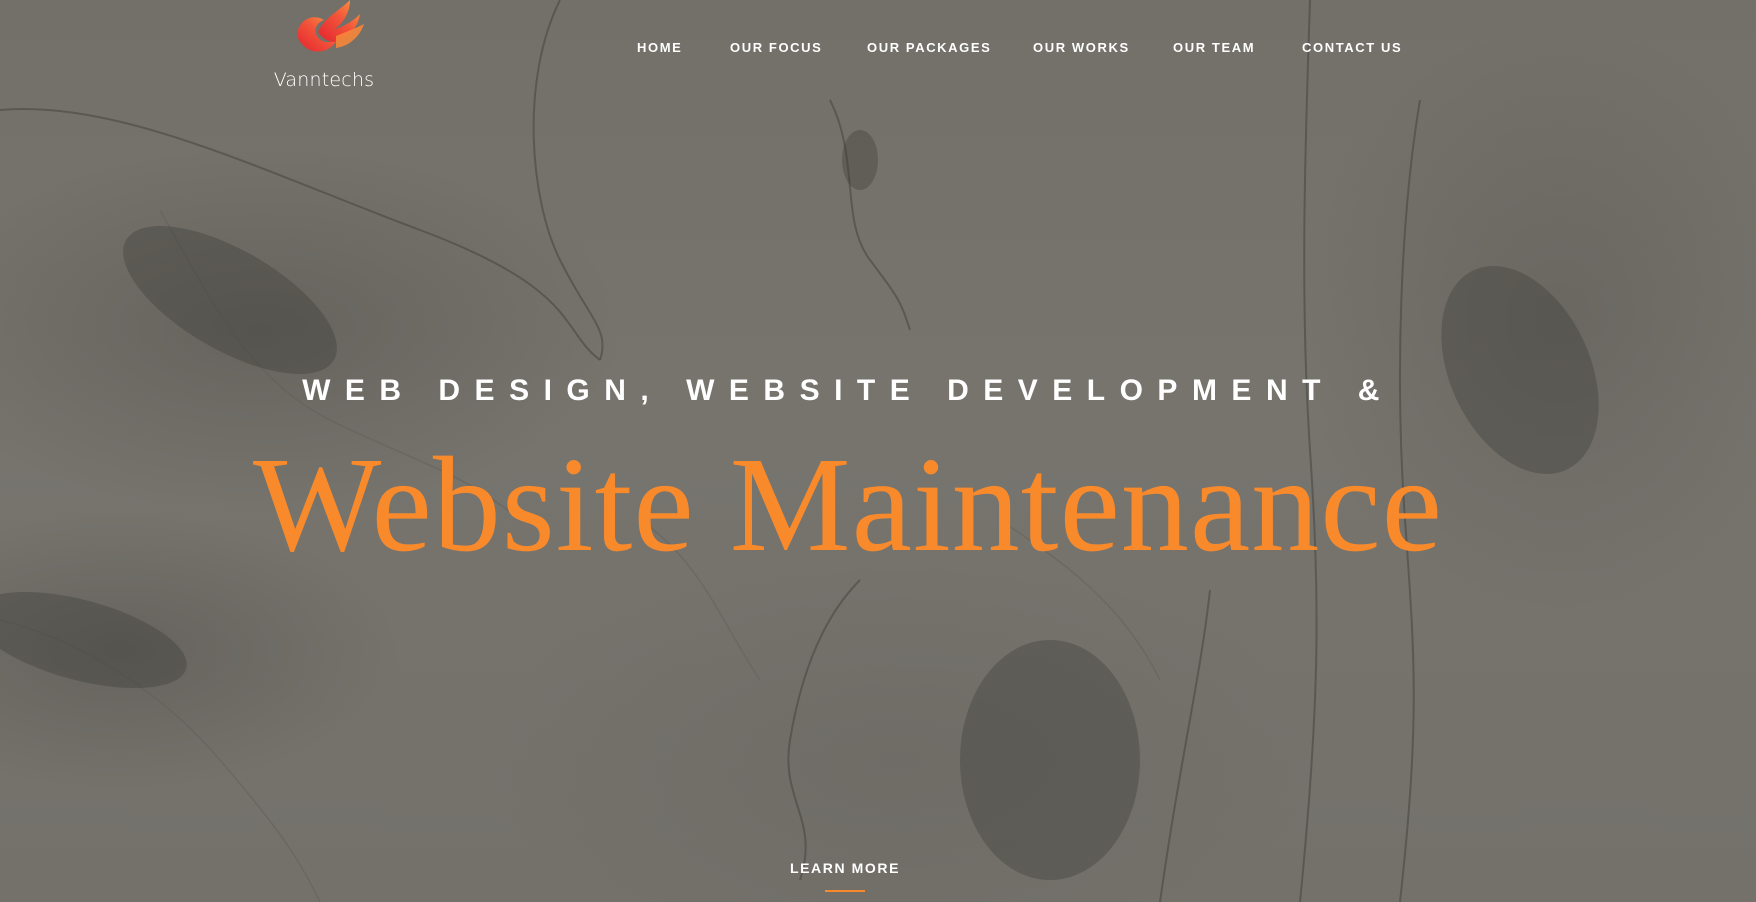  Describe the element at coordinates (776, 47) in the screenshot. I see `nav-item-our-focus: OUR FOCUS` at that location.